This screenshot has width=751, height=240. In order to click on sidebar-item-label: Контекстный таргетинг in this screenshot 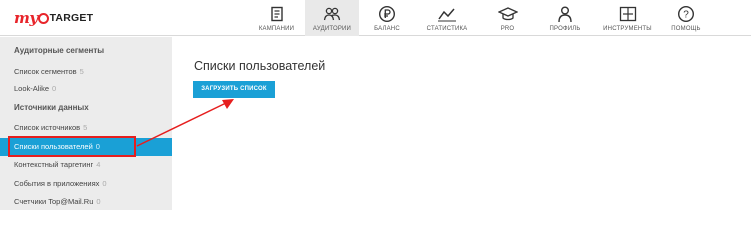, I will do `click(54, 164)`.